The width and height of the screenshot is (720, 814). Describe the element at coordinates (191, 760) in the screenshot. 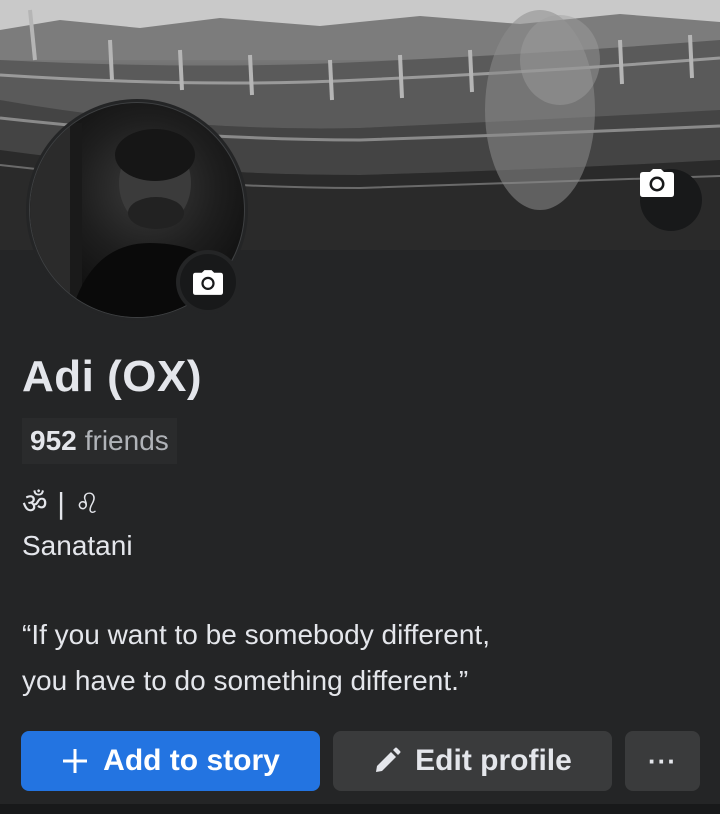

I see `add-to-story-label: Add to story` at that location.